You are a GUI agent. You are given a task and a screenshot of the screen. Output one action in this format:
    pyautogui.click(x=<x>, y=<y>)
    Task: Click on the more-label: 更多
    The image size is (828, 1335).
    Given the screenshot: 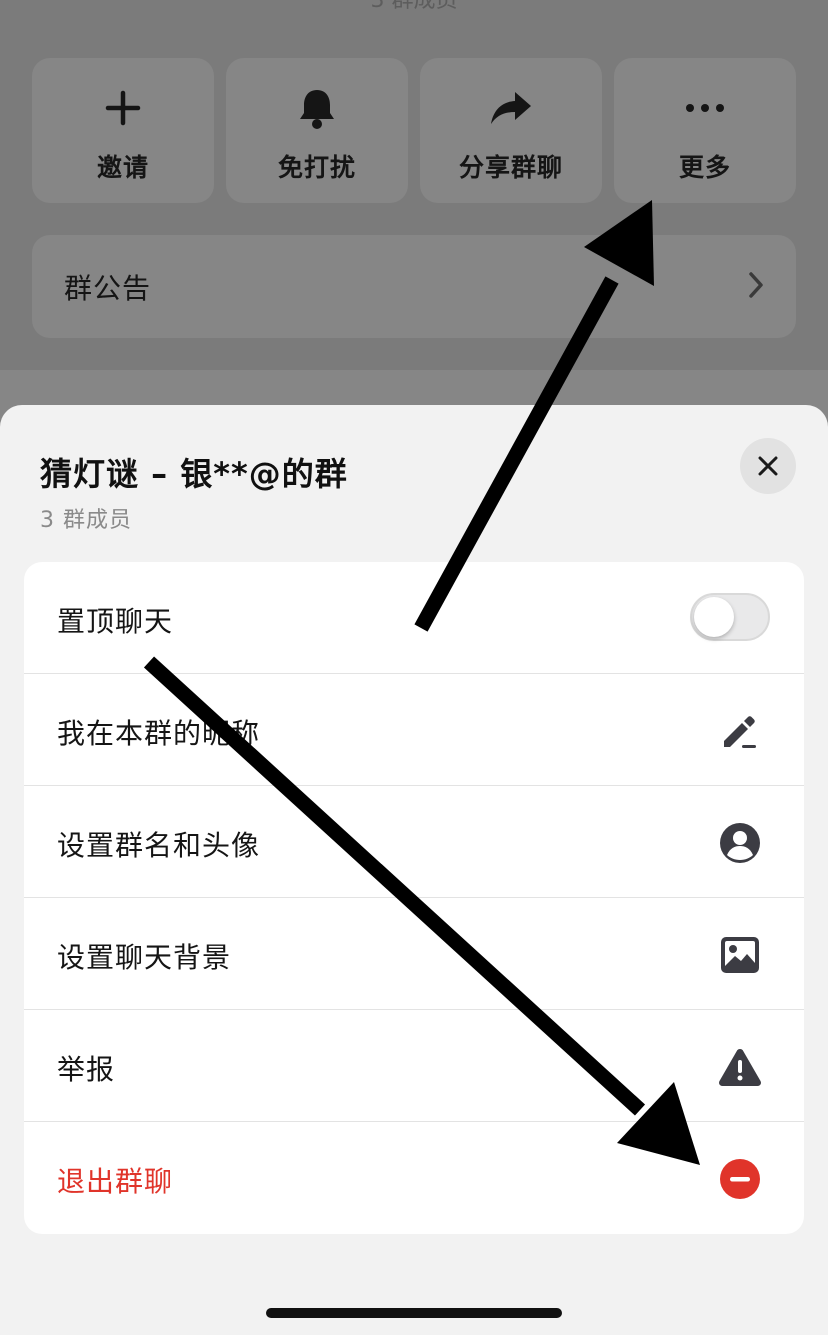 What is the action you would take?
    pyautogui.click(x=704, y=167)
    